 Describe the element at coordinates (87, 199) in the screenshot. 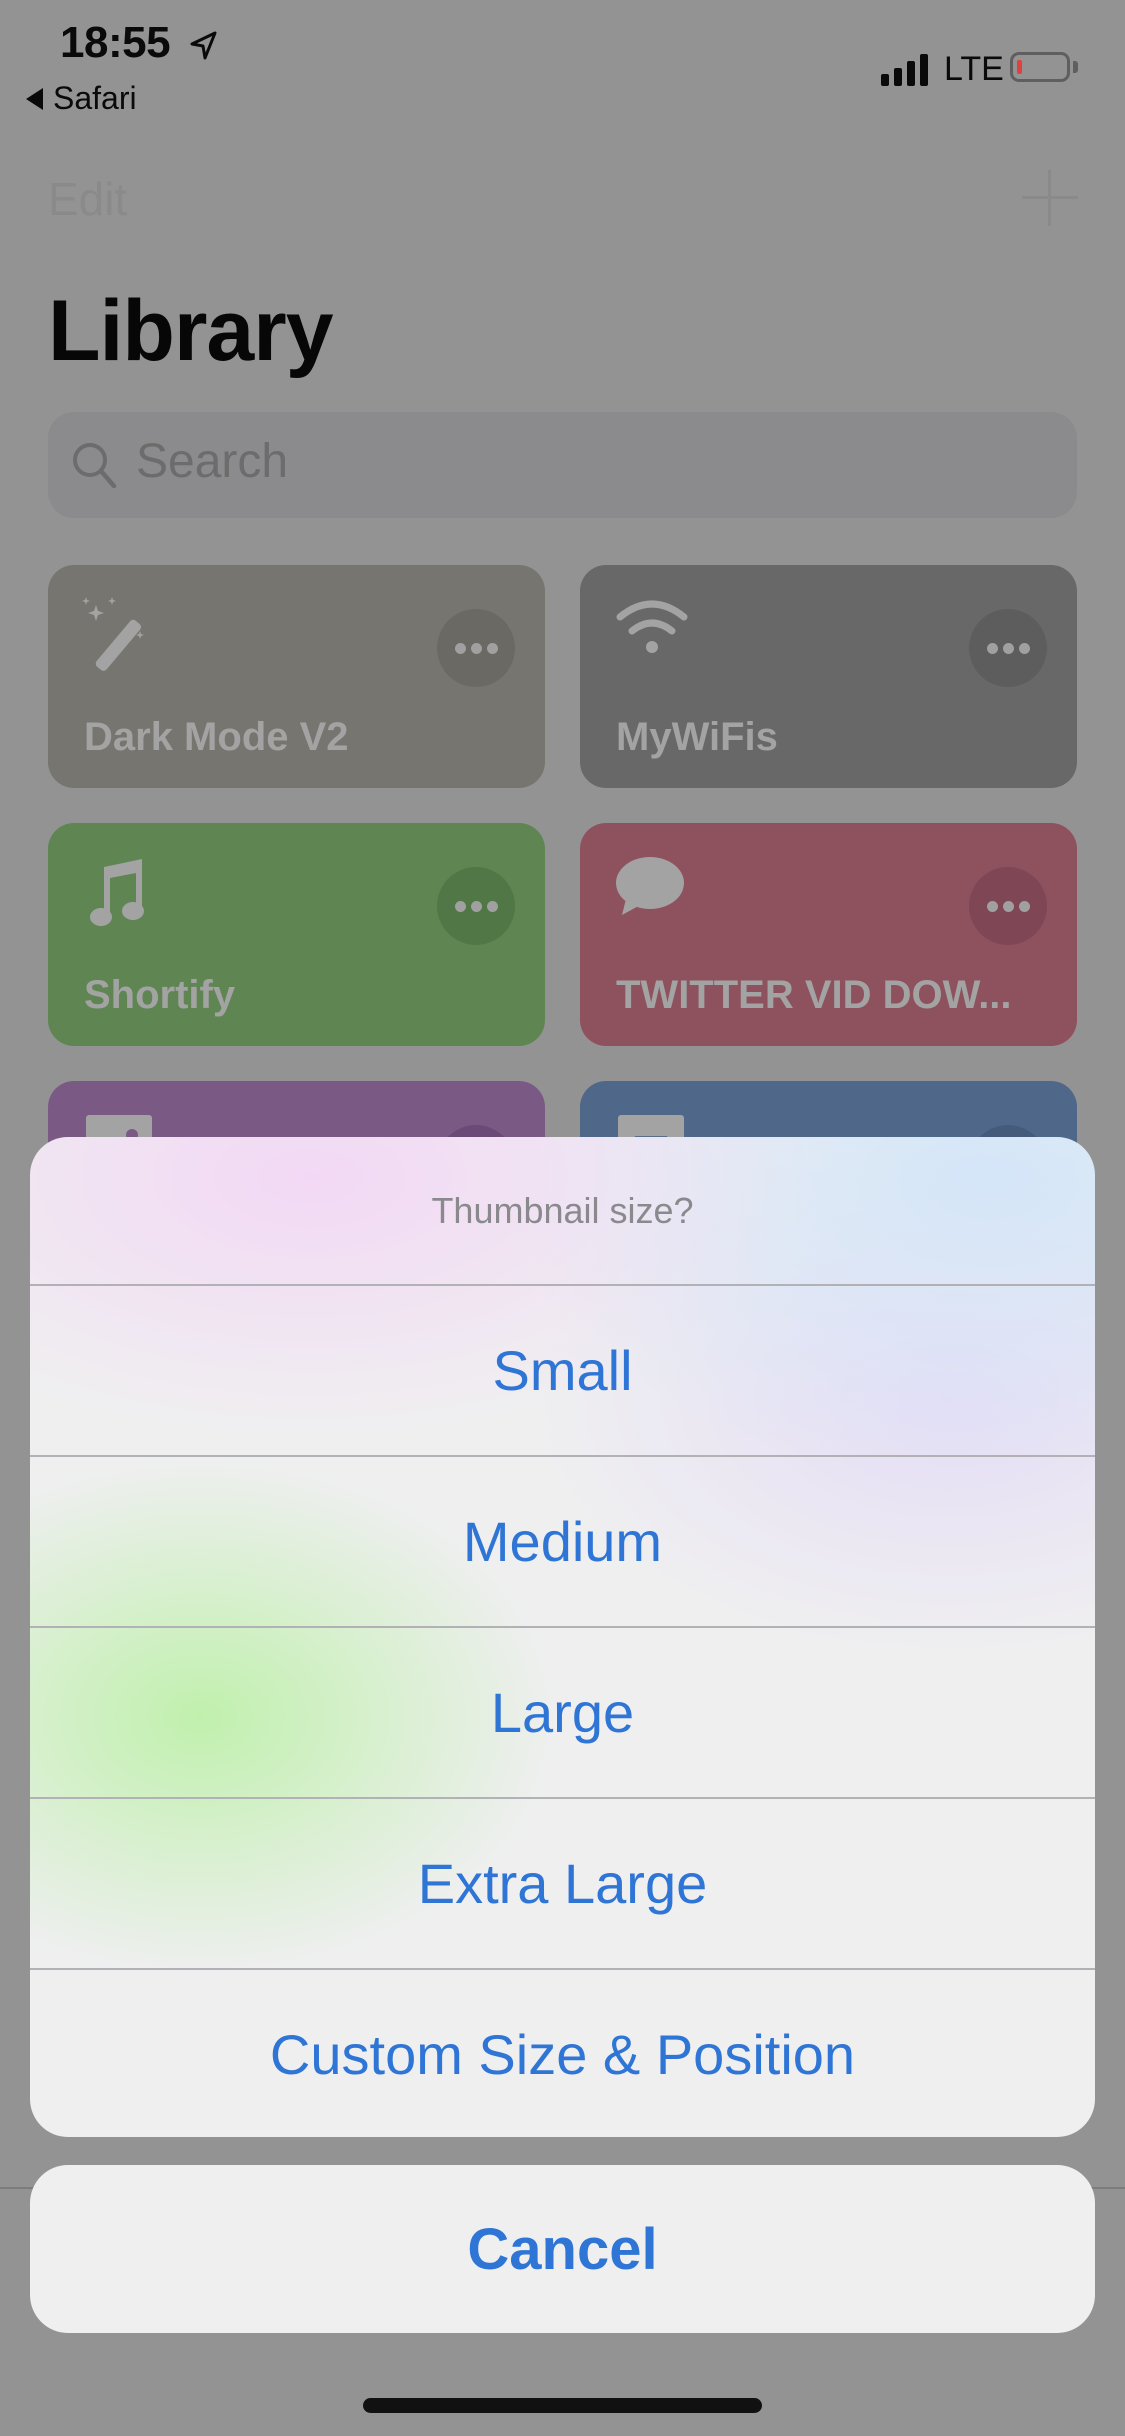

I see `edit-button: Edit` at that location.